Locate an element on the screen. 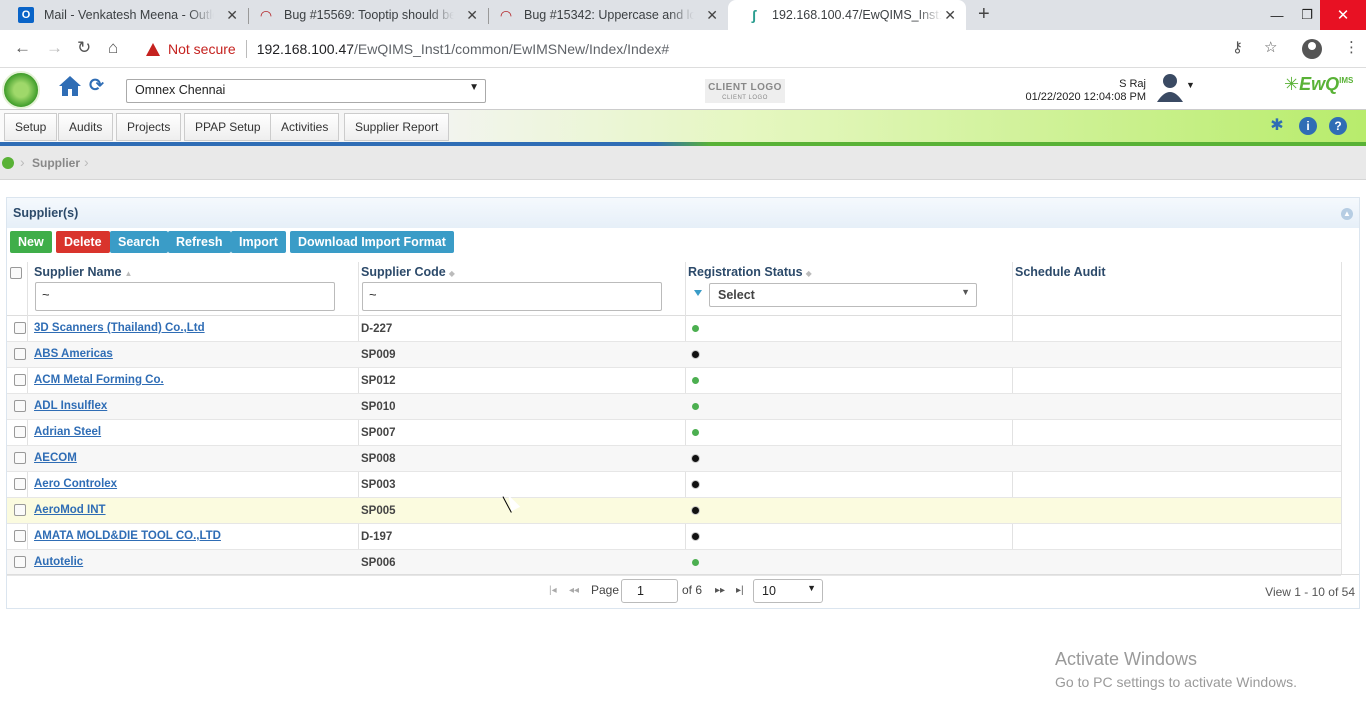 Image resolution: width=1366 pixels, height=726 pixels. table-row: AeroMod INT SP005 is located at coordinates (674, 511).